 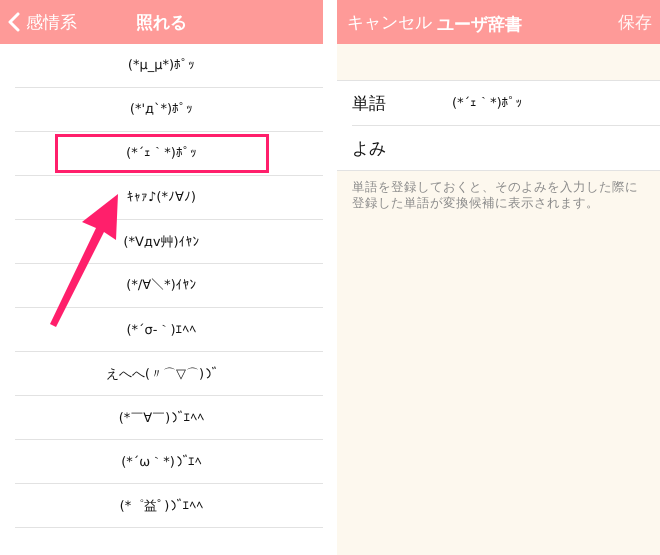 I want to click on emoticon-item: (*￣∀￣) ｴﾍﾍ, so click(x=161, y=417).